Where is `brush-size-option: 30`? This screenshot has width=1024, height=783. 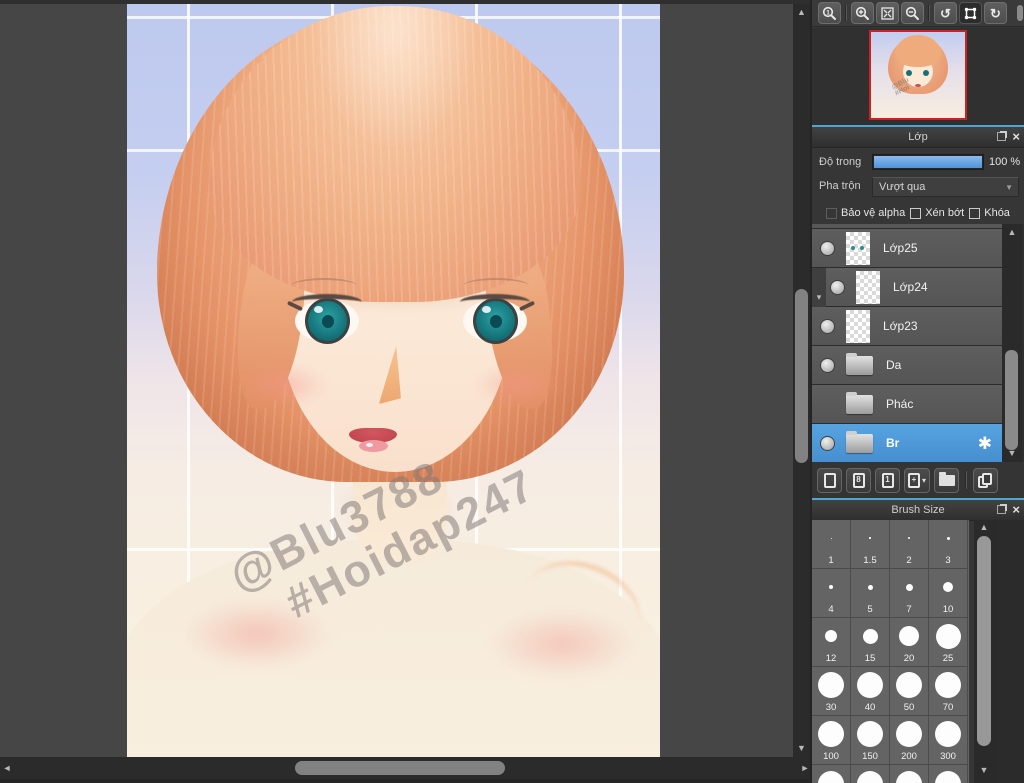
brush-size-option: 30 is located at coordinates (831, 691).